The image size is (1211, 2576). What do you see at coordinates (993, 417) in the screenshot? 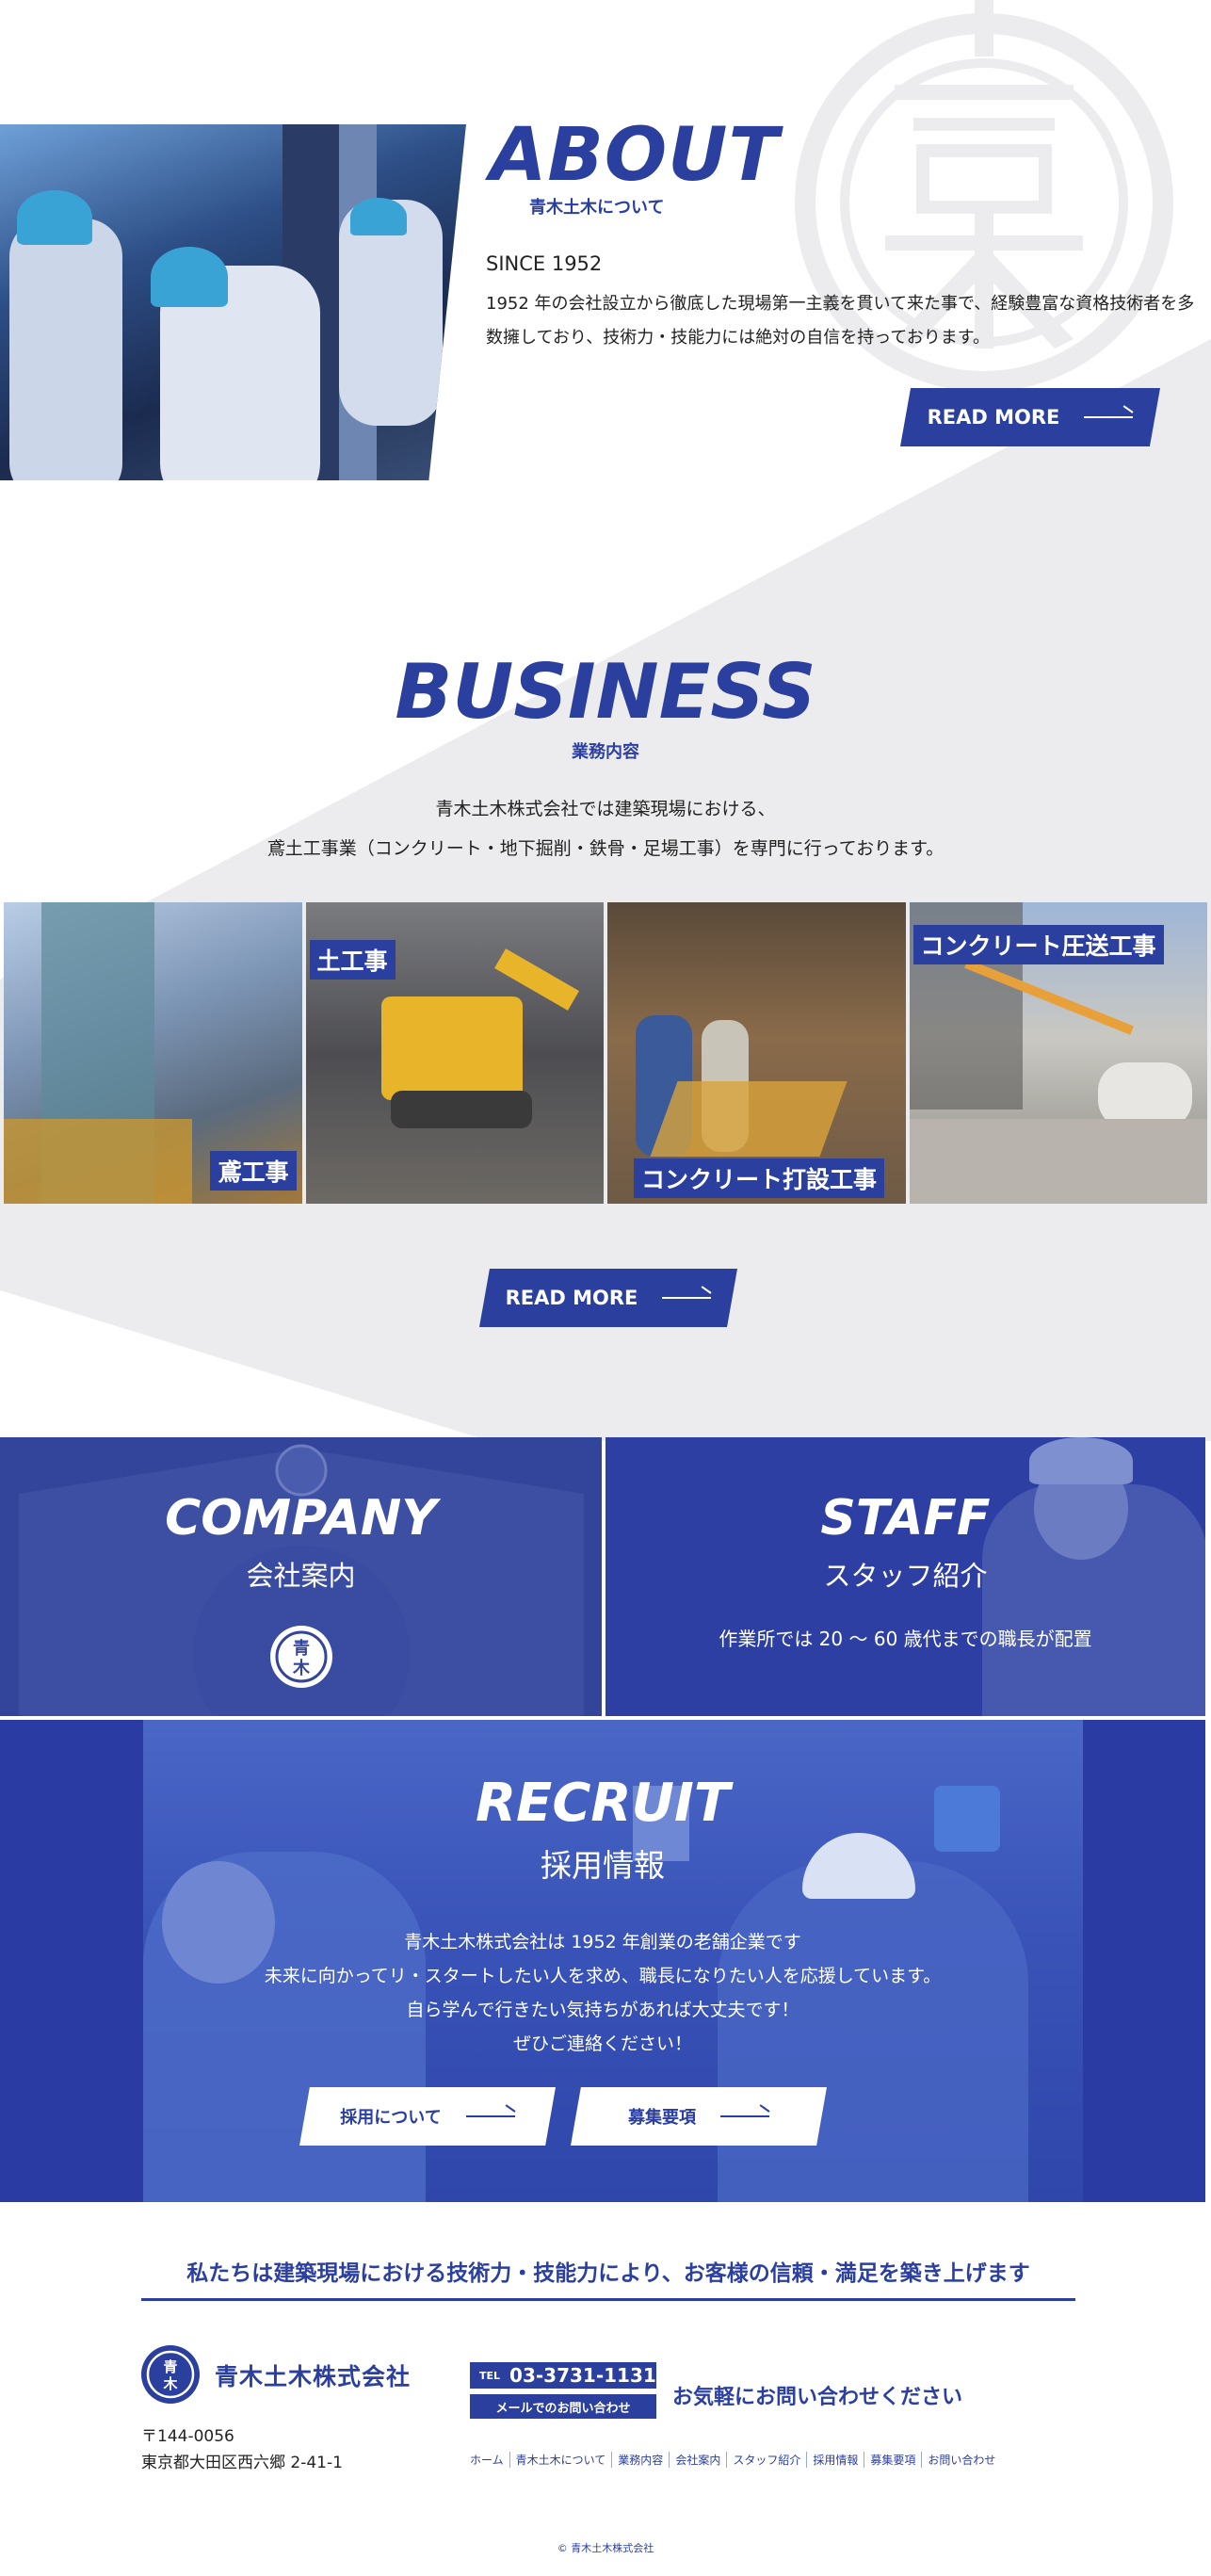
I see `about-read-more-label: READ MORE` at bounding box center [993, 417].